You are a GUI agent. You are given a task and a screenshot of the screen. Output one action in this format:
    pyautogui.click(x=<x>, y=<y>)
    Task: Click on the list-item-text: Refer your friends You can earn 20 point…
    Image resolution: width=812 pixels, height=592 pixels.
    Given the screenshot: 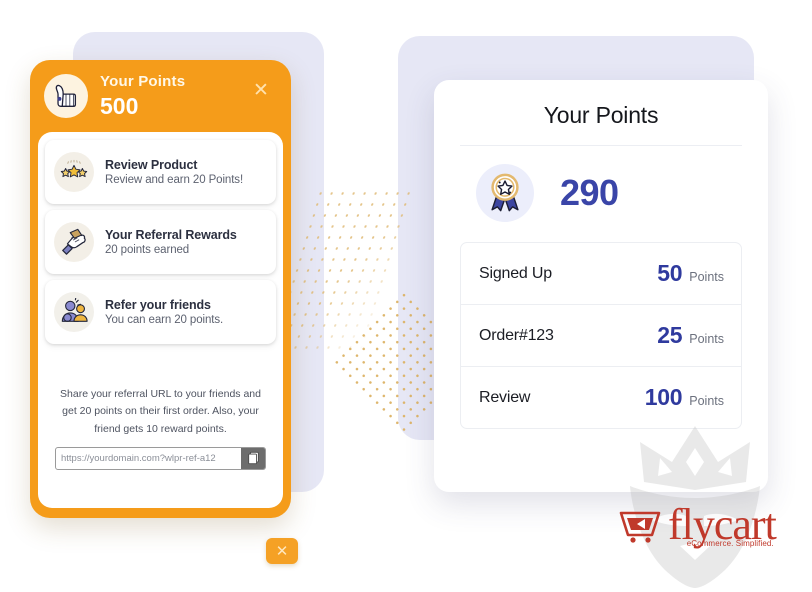 What is the action you would take?
    pyautogui.click(x=164, y=312)
    